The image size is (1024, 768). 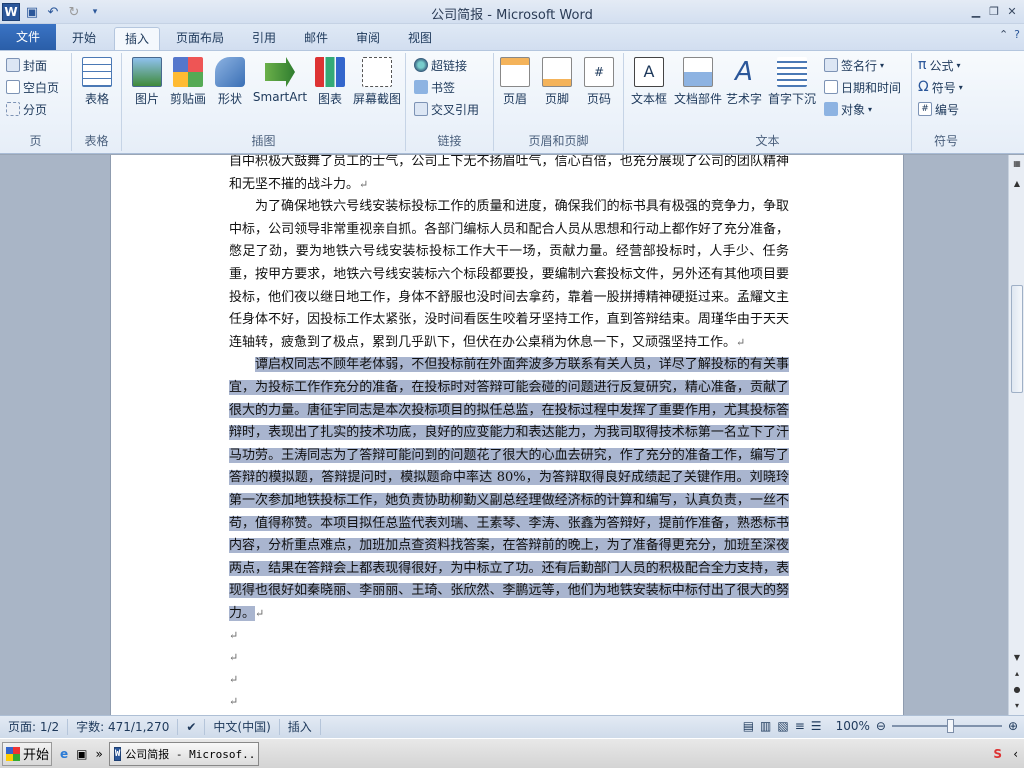 What do you see at coordinates (1016, 163) in the screenshot?
I see `ruler-toggle-icon: ▦` at bounding box center [1016, 163].